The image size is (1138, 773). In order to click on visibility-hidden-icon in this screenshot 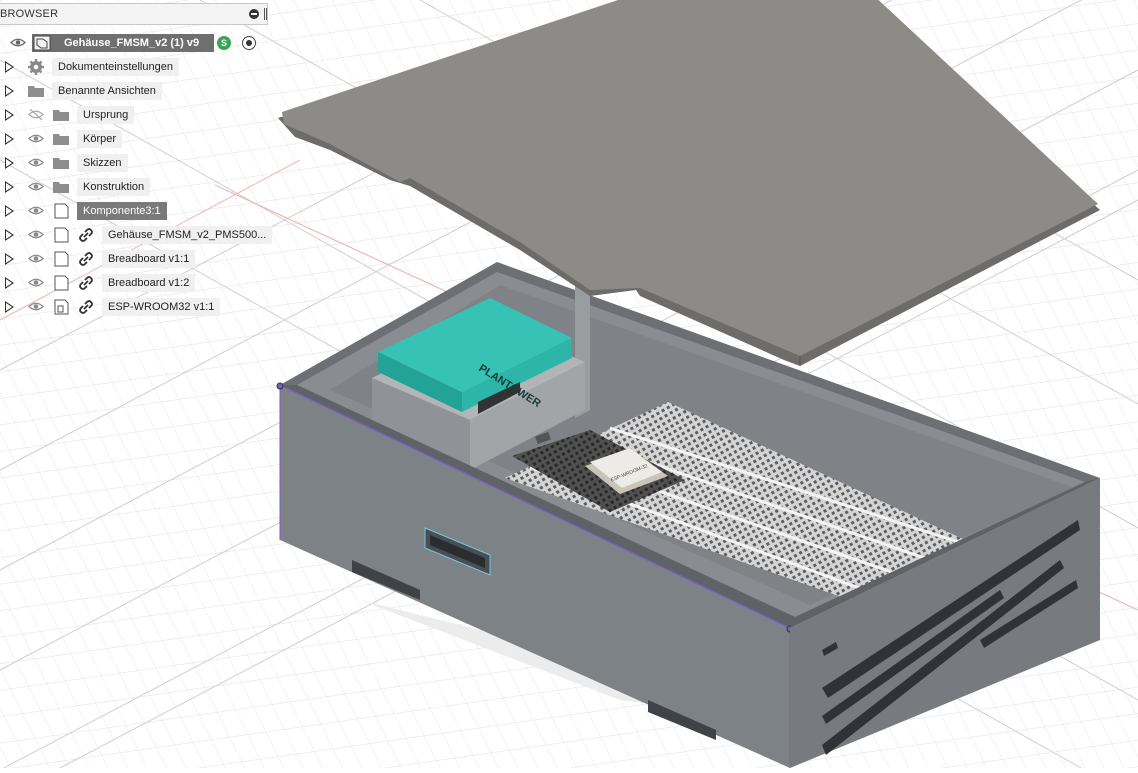, I will do `click(36, 114)`.